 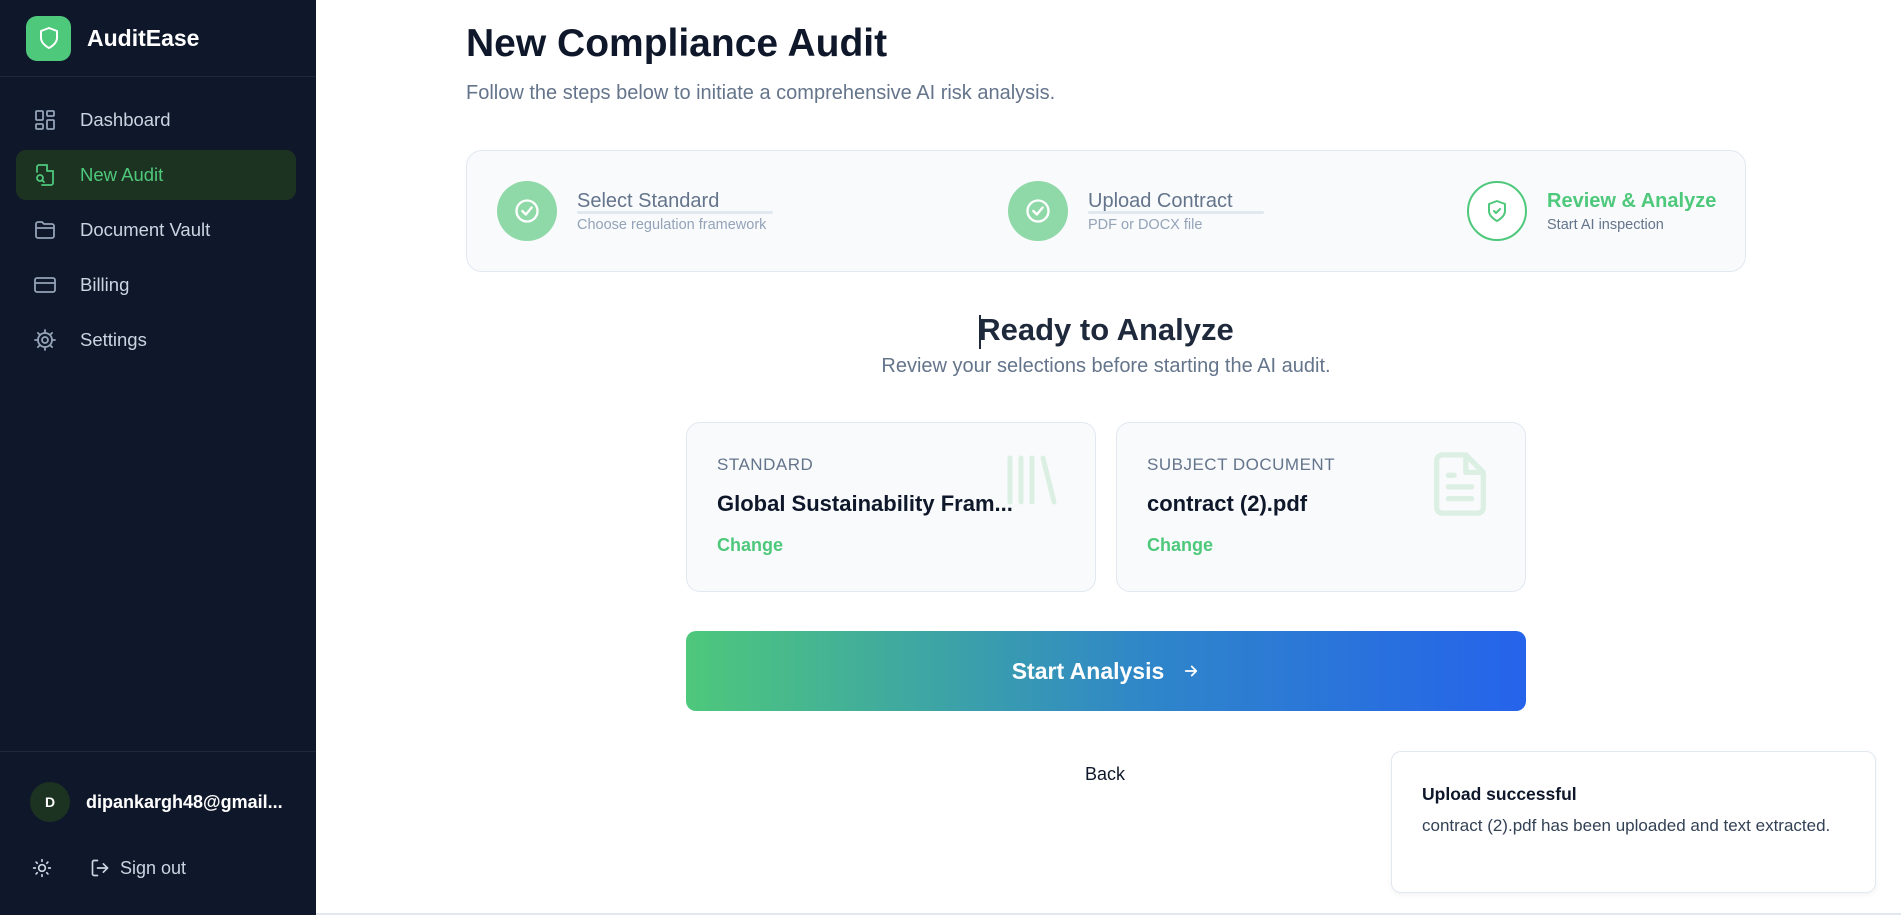 What do you see at coordinates (156, 285) in the screenshot?
I see `sidebar-item-billing: Billing` at bounding box center [156, 285].